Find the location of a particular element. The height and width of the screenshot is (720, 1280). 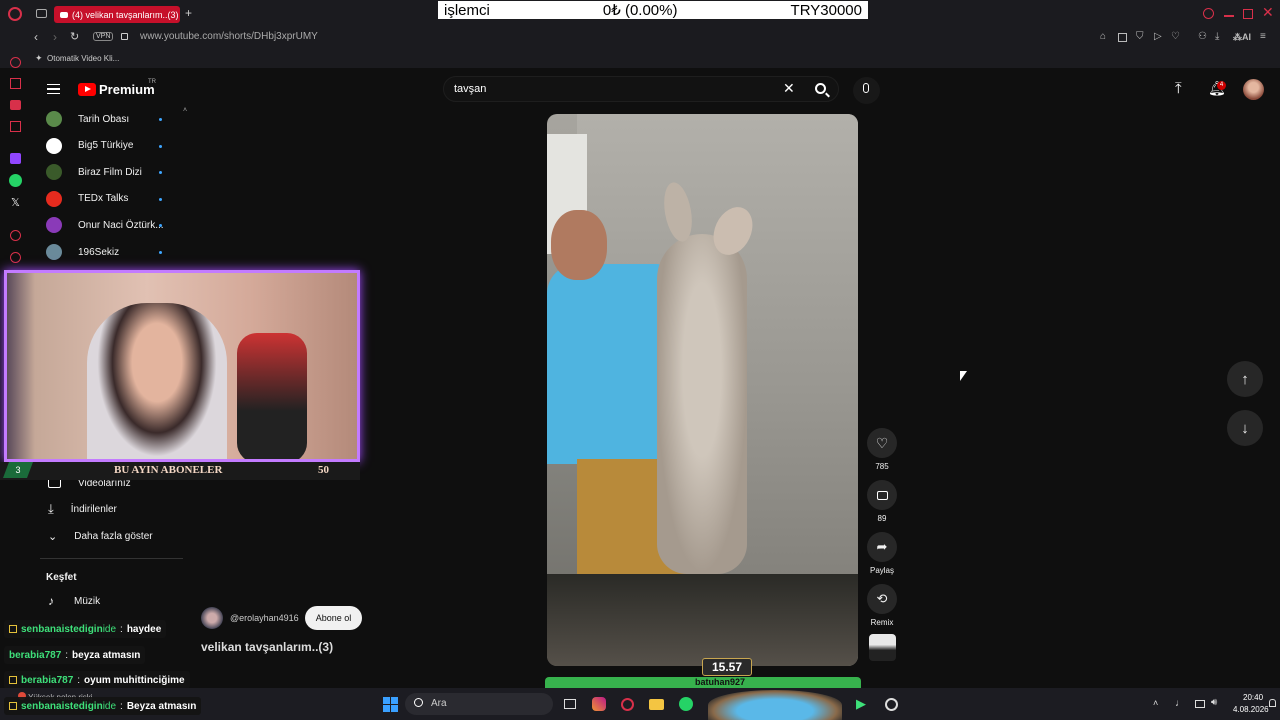

back-icon: ‹ is located at coordinates (36, 37).